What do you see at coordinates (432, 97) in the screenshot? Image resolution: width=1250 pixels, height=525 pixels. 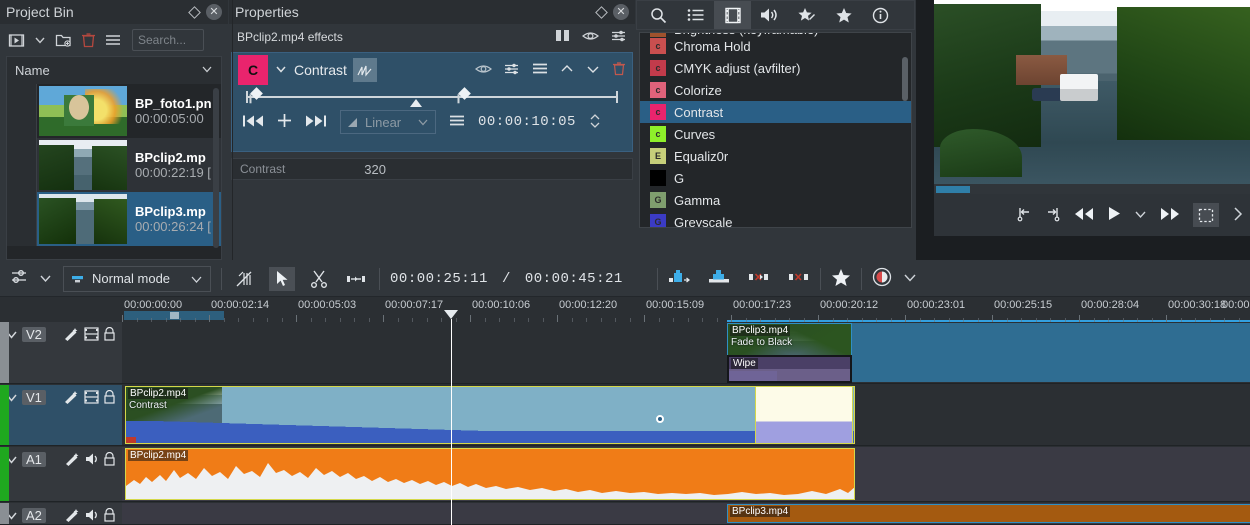 I see `keyframe-timeline` at bounding box center [432, 97].